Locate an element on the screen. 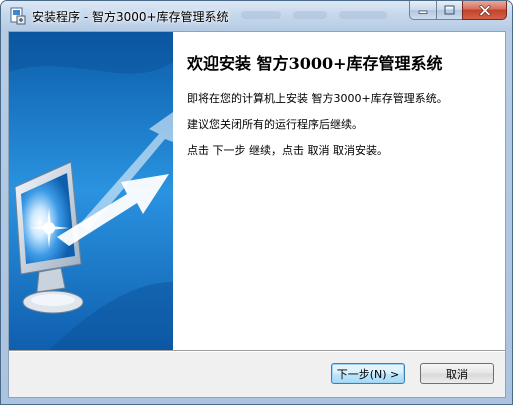 The width and height of the screenshot is (513, 405). wizard-footer: 下一步(N) > 取消 is located at coordinates (257, 374).